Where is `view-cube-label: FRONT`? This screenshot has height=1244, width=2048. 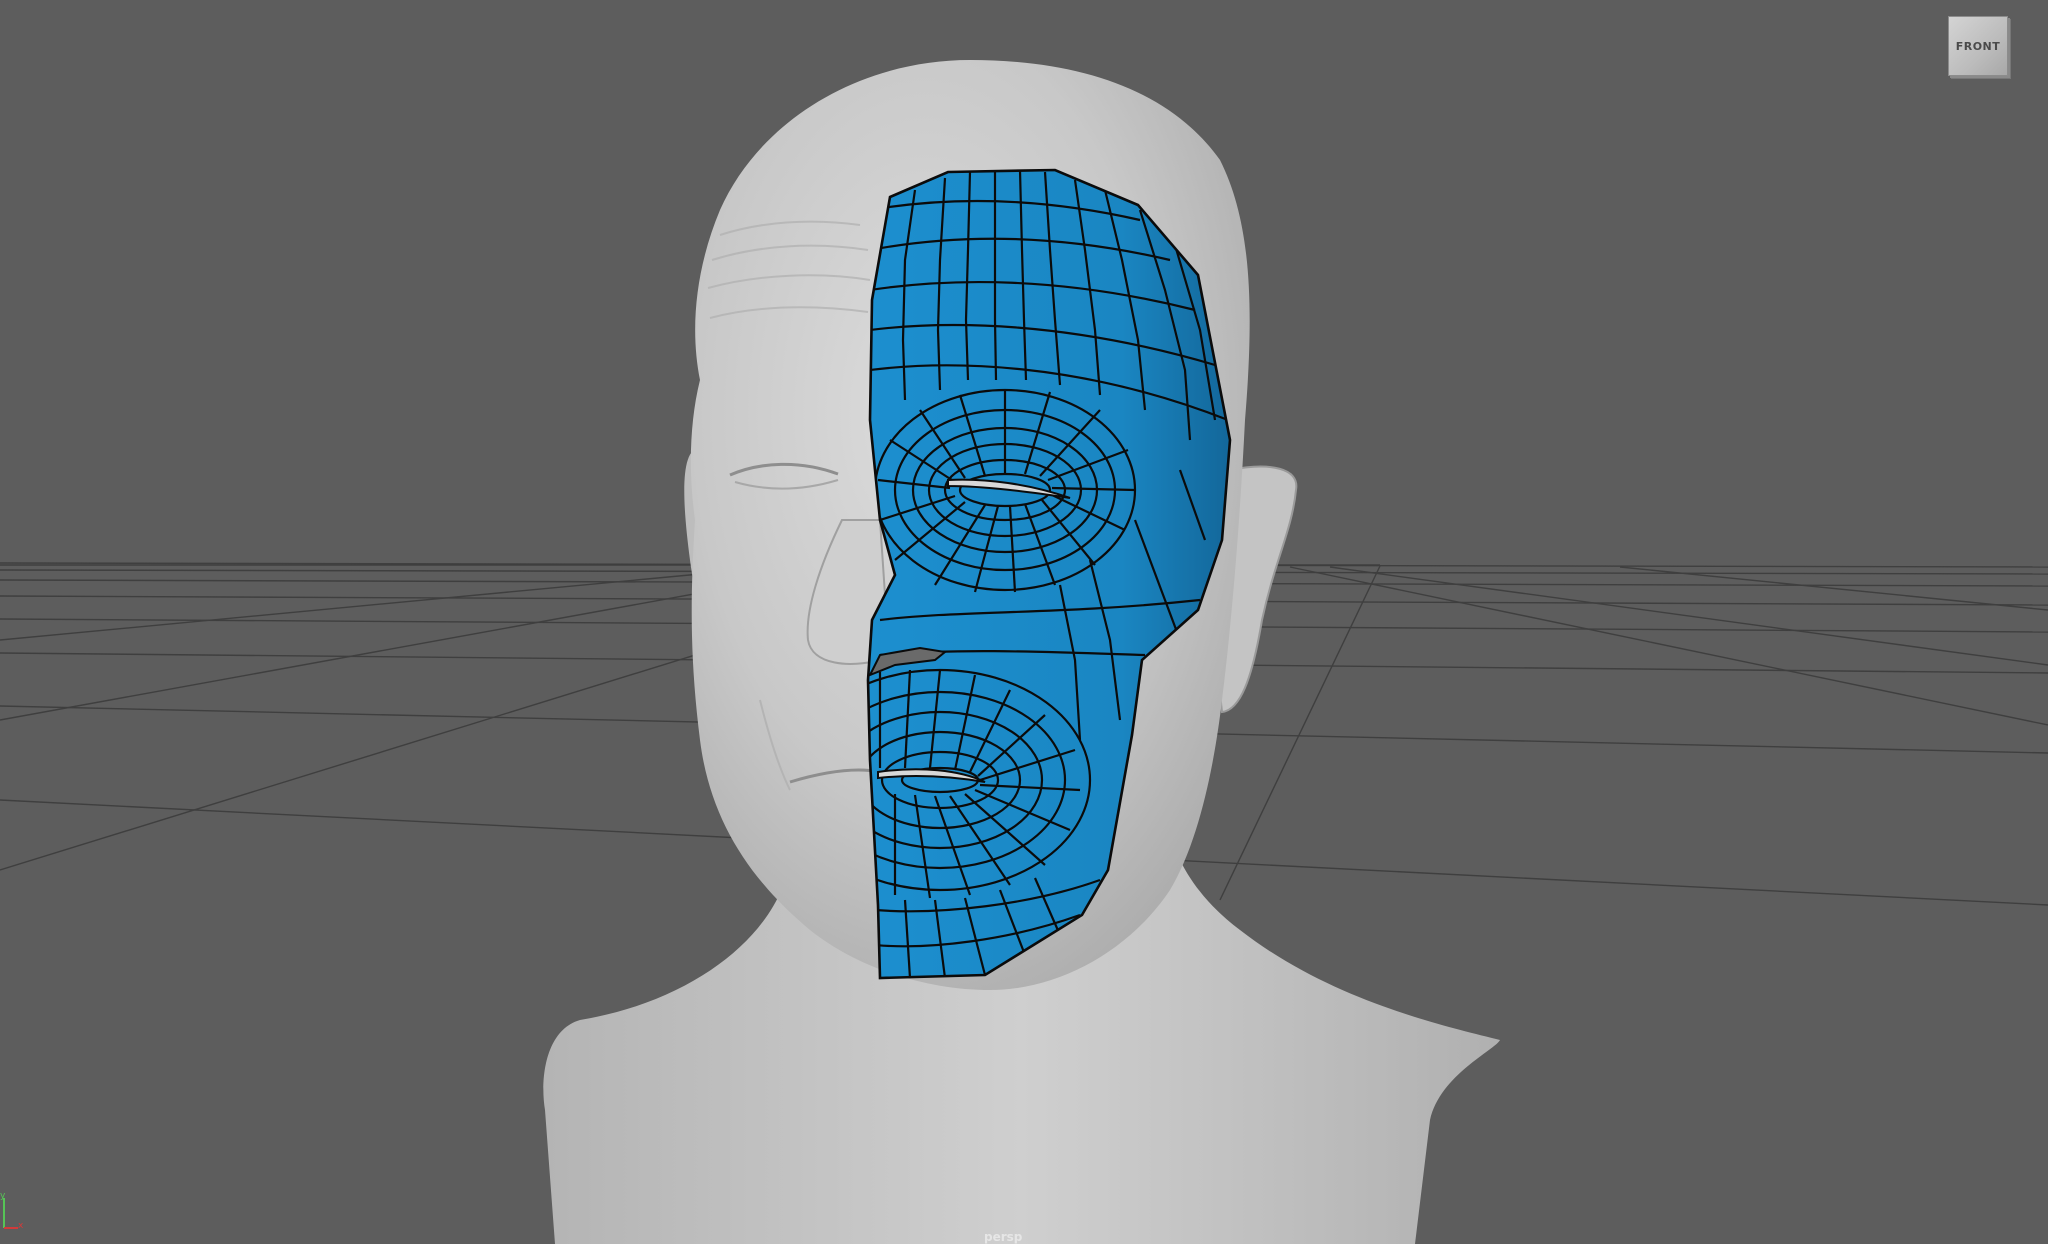
view-cube-label: FRONT is located at coordinates (1978, 46).